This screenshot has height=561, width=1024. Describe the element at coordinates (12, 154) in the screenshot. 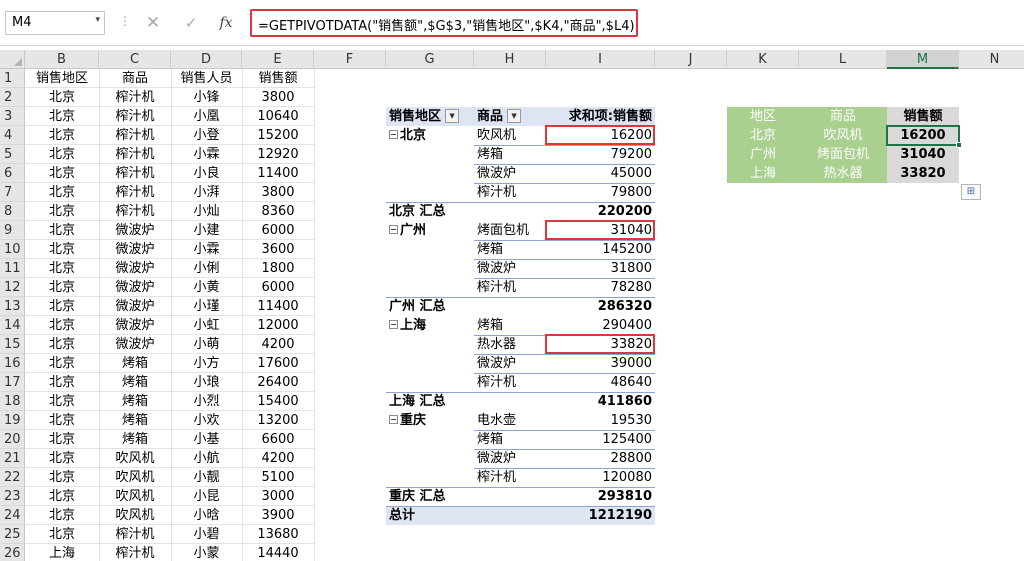

I see `row-header-5: 5` at that location.